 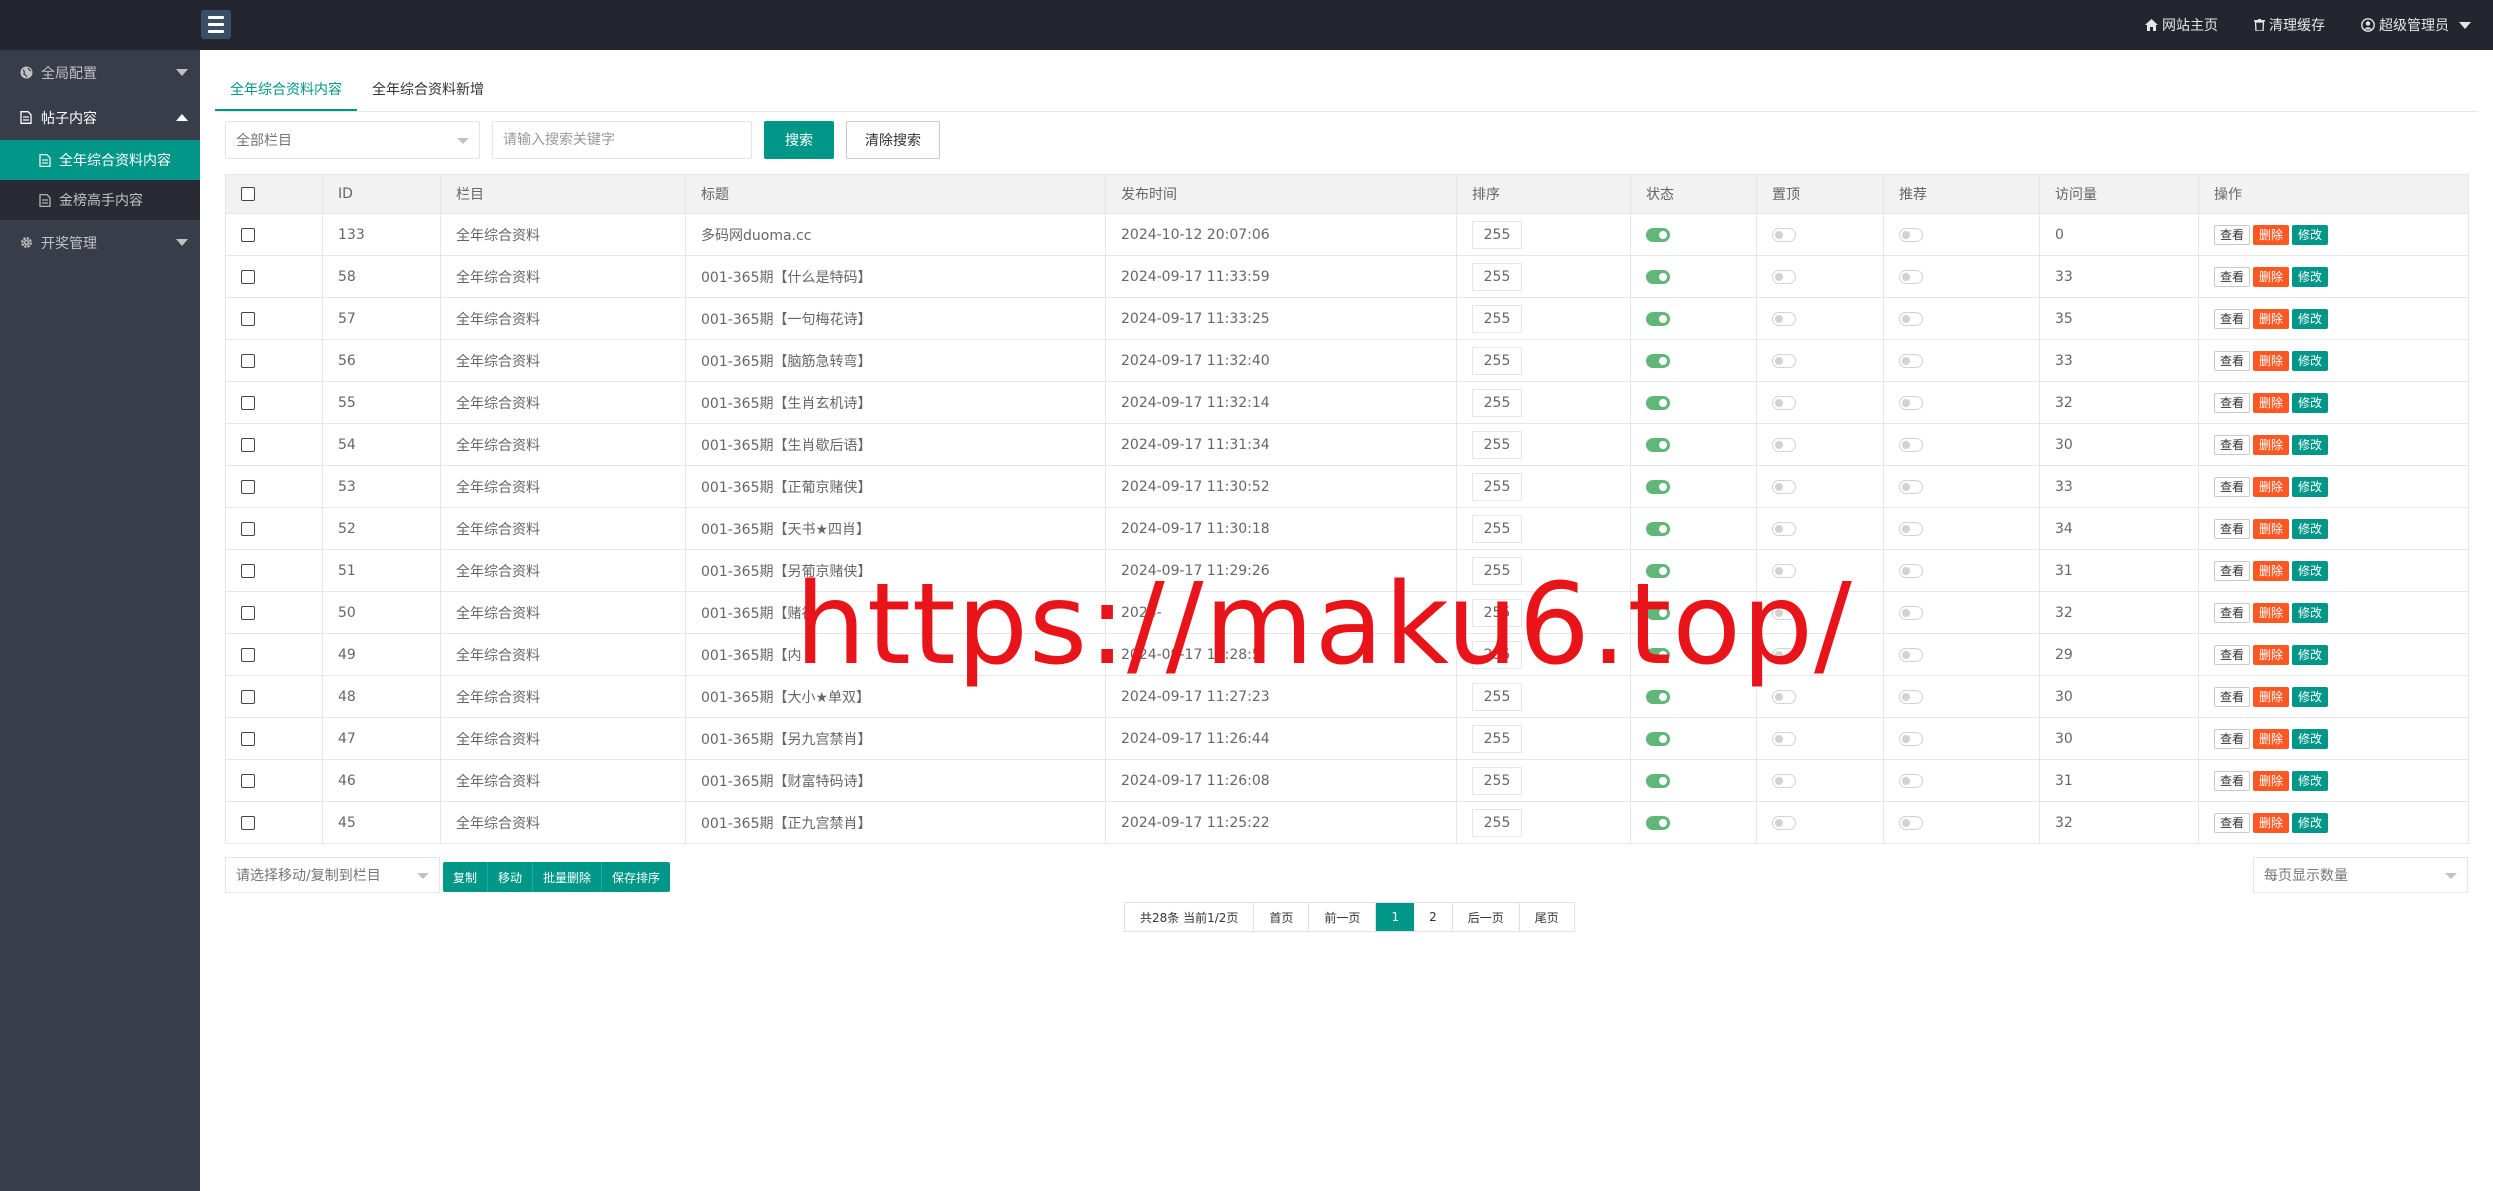 I want to click on save-sort-button: 保存排序, so click(x=636, y=877).